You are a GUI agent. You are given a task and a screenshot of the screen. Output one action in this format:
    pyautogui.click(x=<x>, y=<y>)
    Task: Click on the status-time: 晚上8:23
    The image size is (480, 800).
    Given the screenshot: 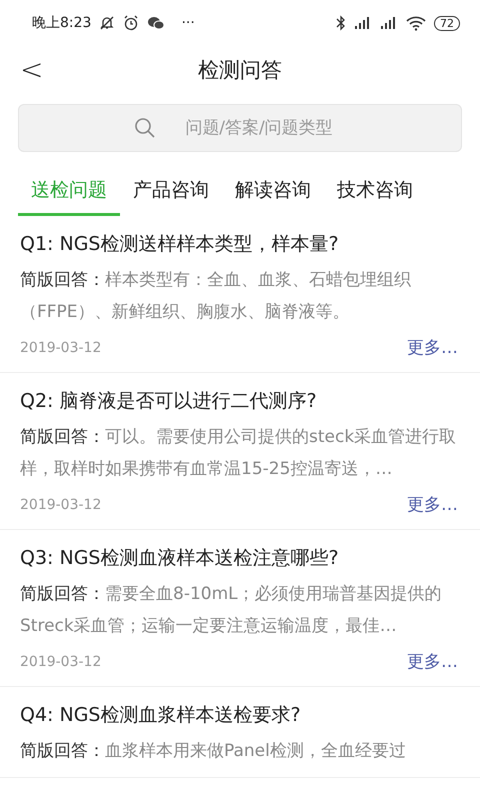 What is the action you would take?
    pyautogui.click(x=62, y=23)
    